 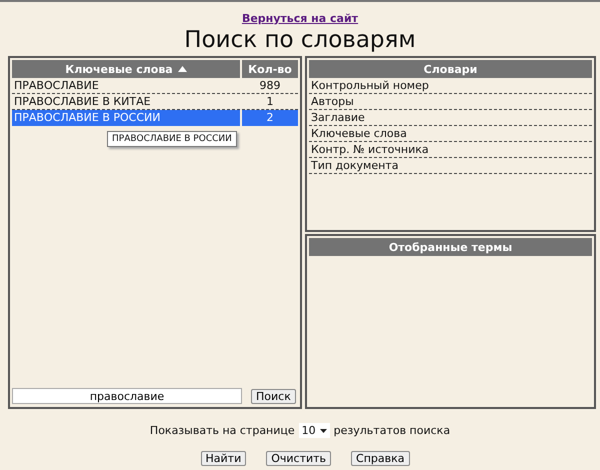 I want to click on panel-header: Словари, so click(x=450, y=69).